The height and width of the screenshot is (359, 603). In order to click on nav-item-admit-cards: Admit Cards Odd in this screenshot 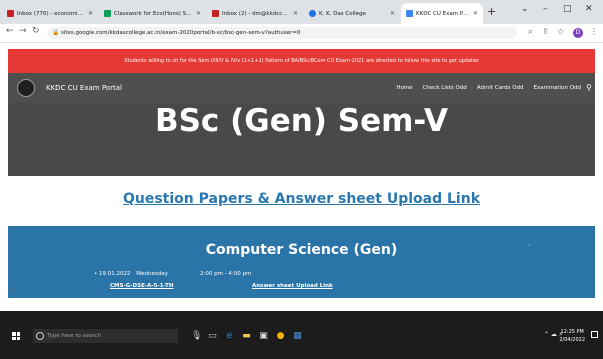, I will do `click(500, 88)`.